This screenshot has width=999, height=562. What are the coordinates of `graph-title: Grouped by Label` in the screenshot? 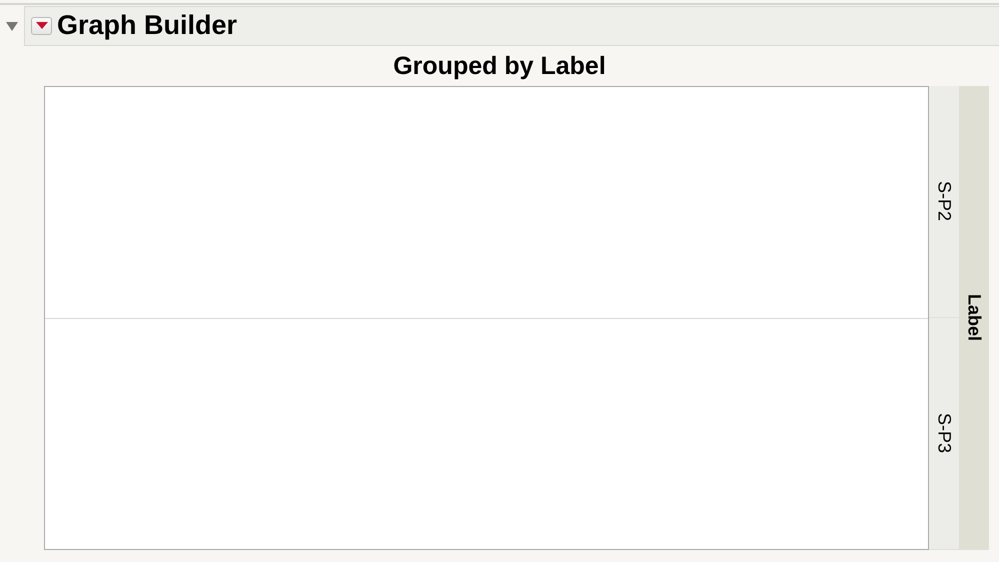 It's located at (499, 66).